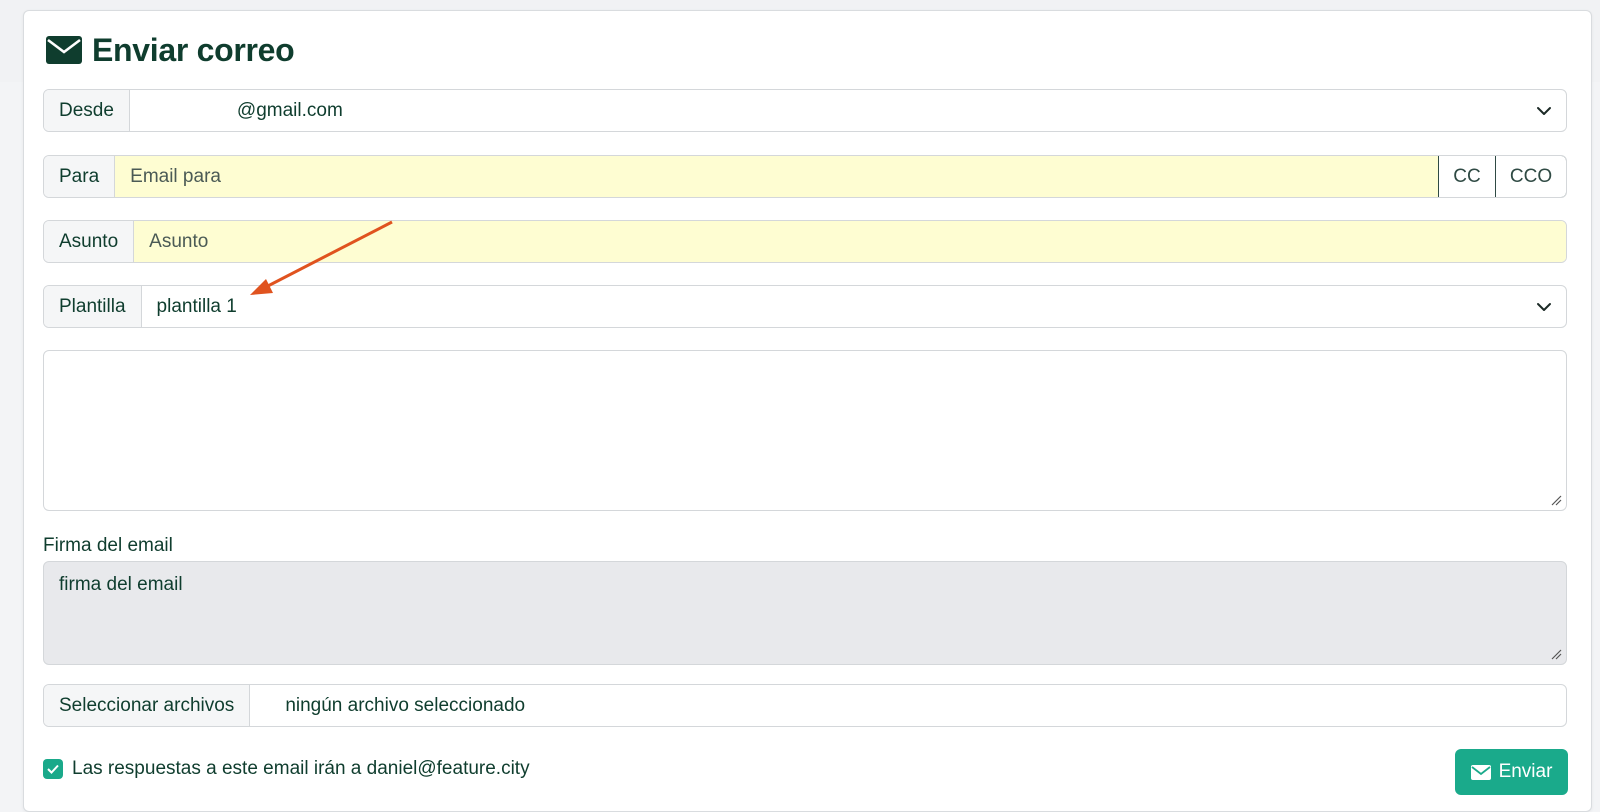  Describe the element at coordinates (405, 705) in the screenshot. I see `file-status-text: ningún archivo seleccionado` at that location.